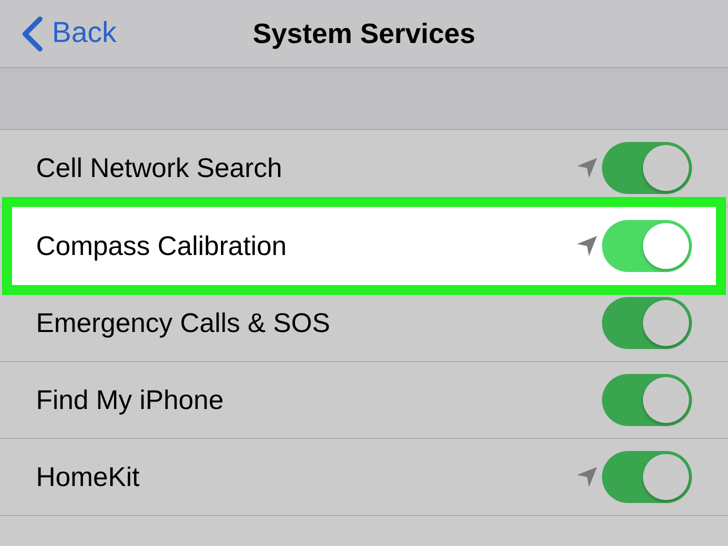 Image resolution: width=728 pixels, height=546 pixels. I want to click on setting-label: Emergency Calls & SOS, so click(184, 323).